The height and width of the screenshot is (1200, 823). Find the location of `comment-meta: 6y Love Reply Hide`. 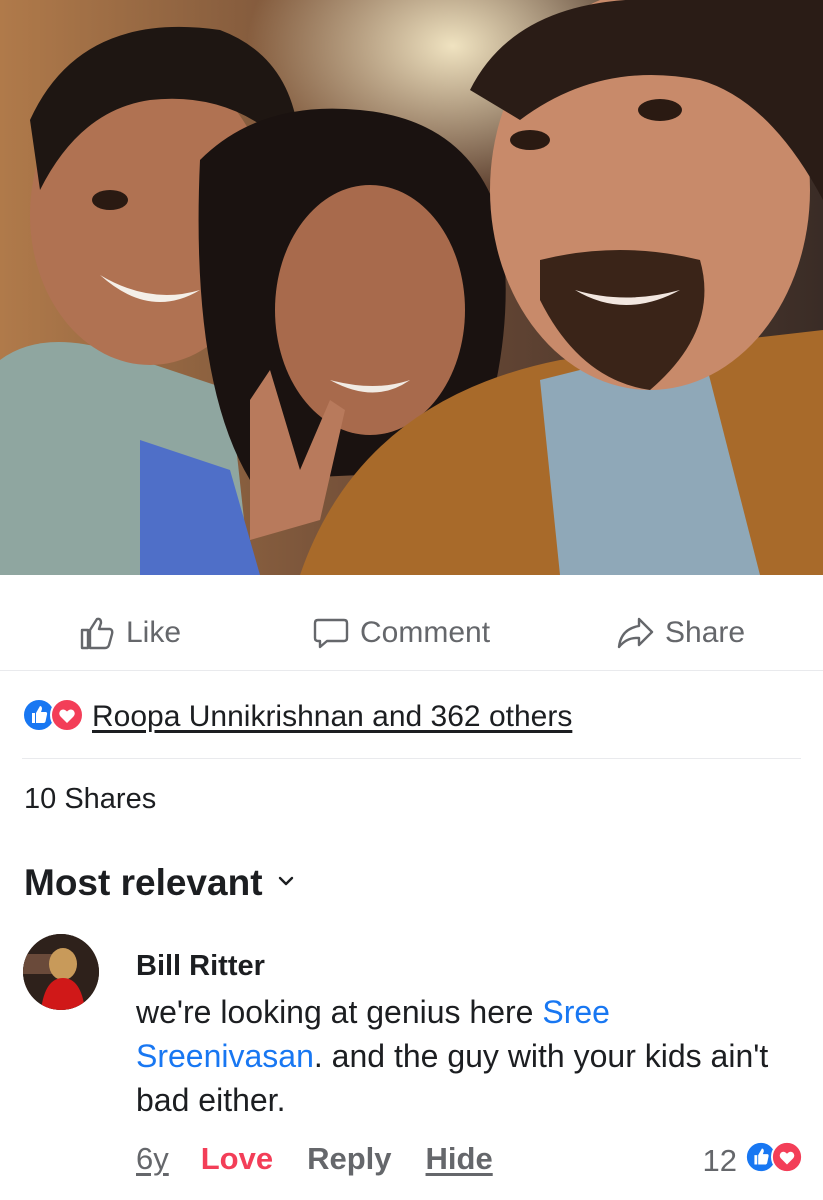

comment-meta: 6y Love Reply Hide is located at coordinates (314, 1159).